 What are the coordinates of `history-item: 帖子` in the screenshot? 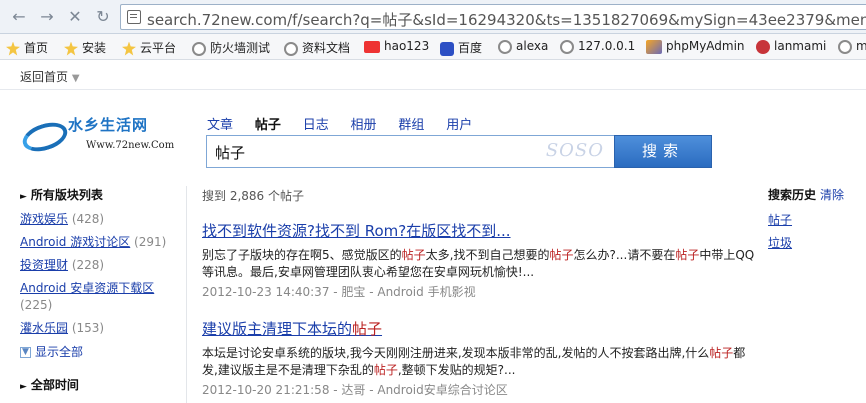 It's located at (817, 219).